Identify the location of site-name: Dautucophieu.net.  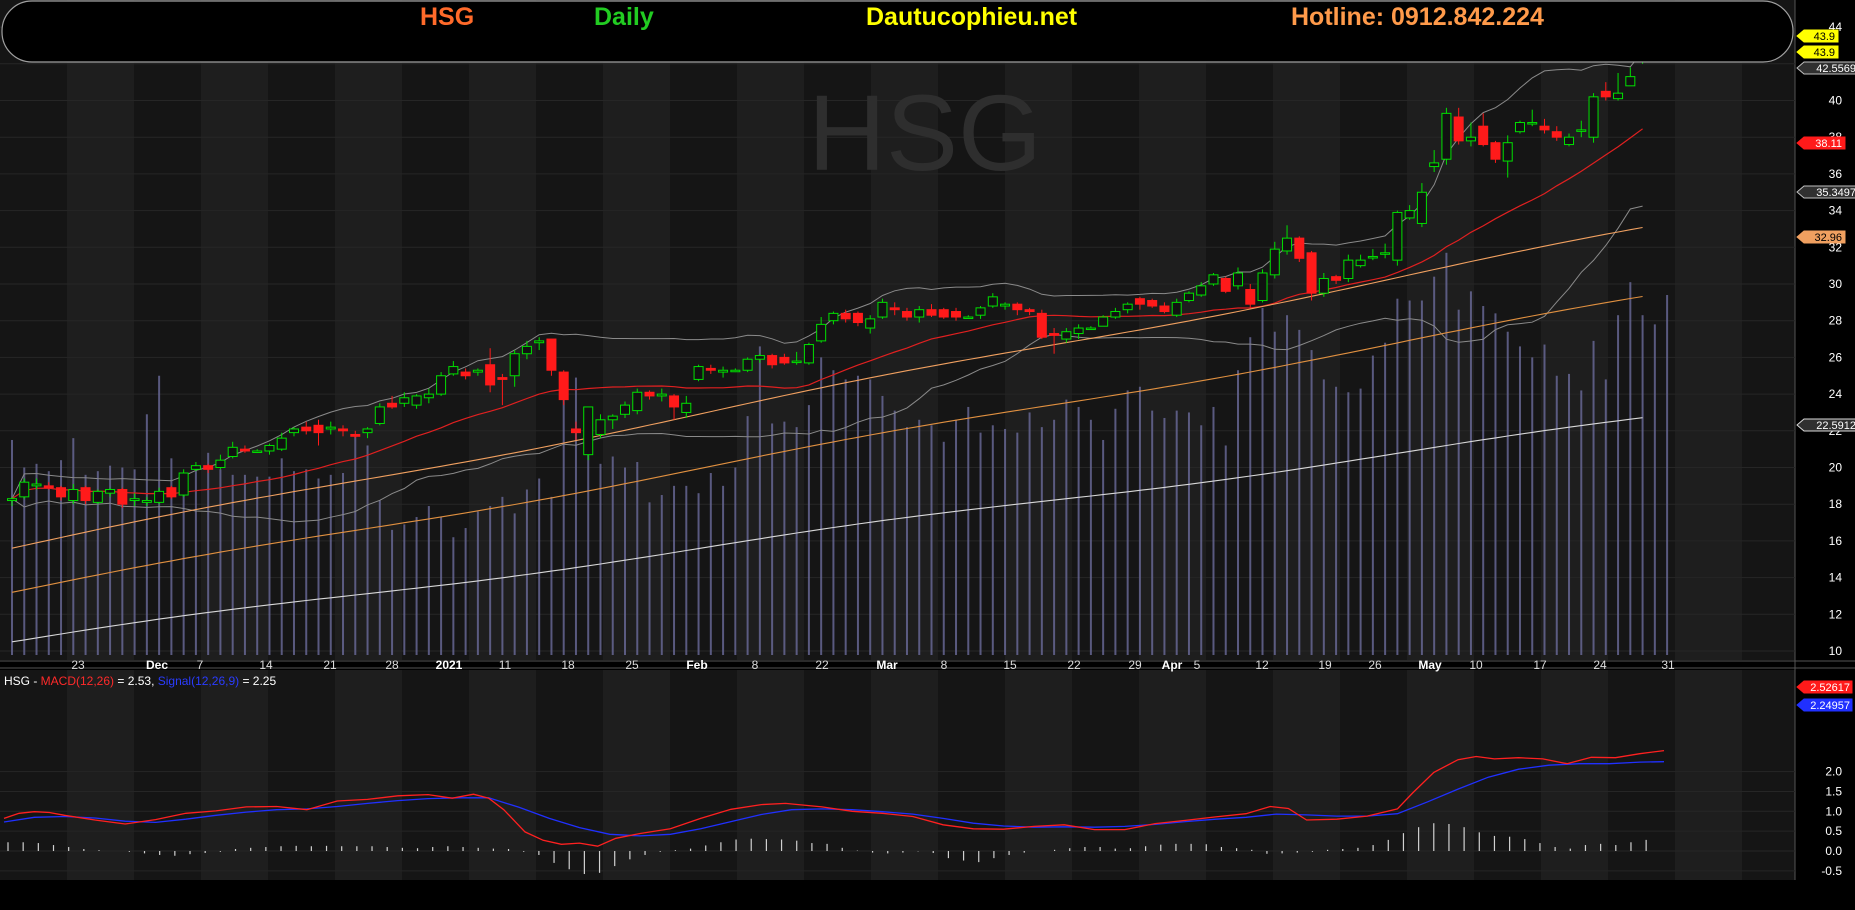
(972, 17).